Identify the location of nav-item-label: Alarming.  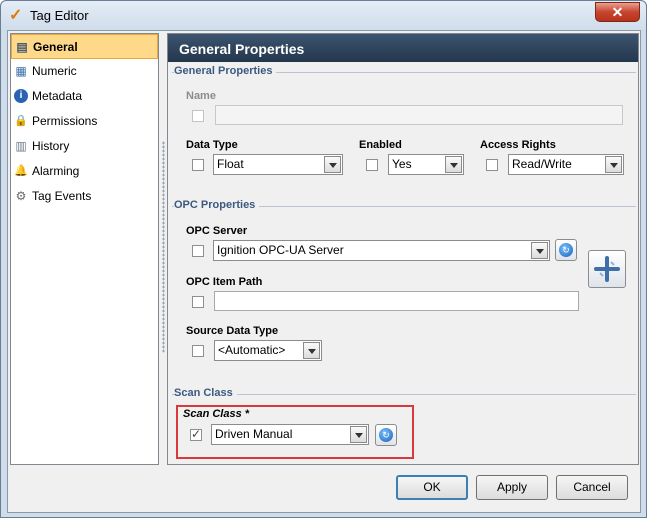
(56, 171).